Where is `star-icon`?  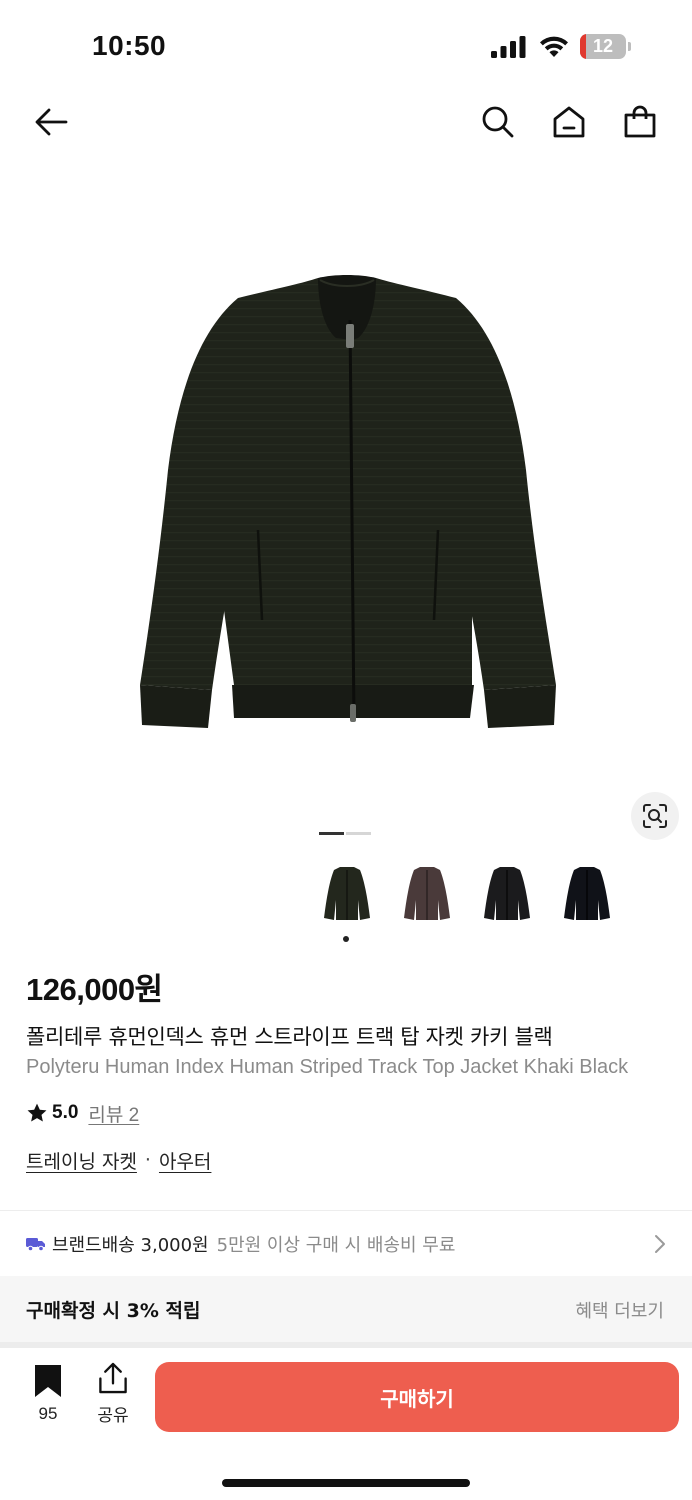
star-icon is located at coordinates (37, 1112).